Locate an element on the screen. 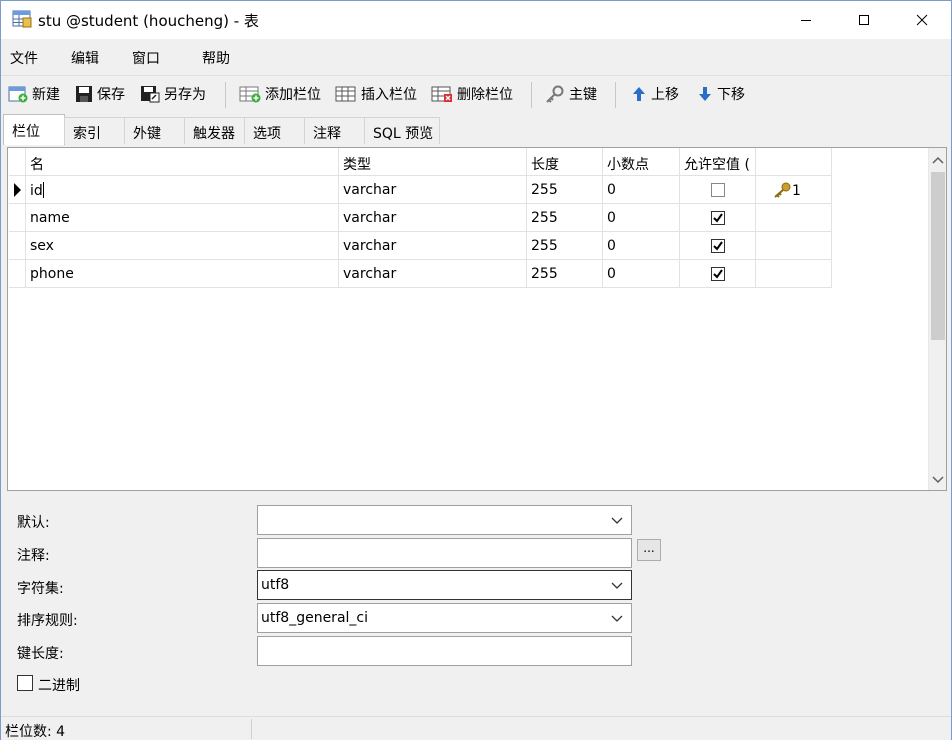  save-as-button-label: 另存为 is located at coordinates (185, 95).